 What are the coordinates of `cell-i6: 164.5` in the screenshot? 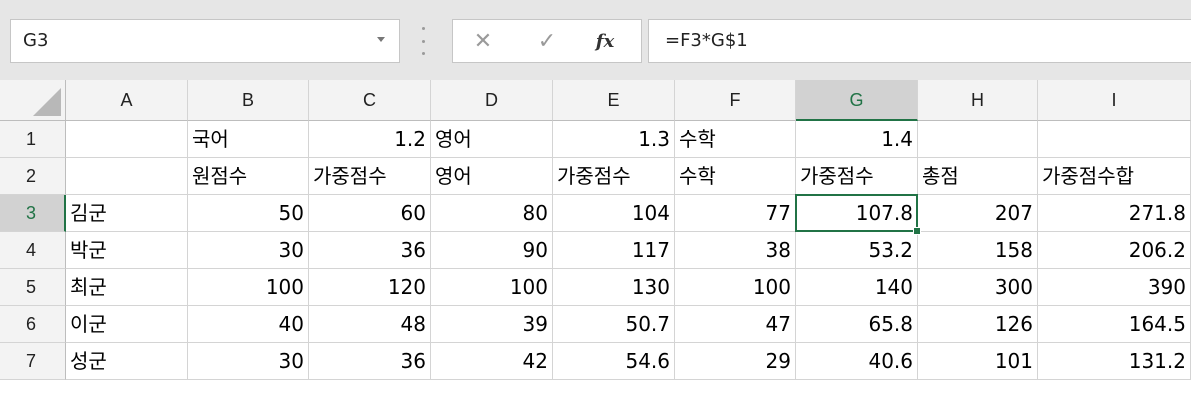 It's located at (1114, 324).